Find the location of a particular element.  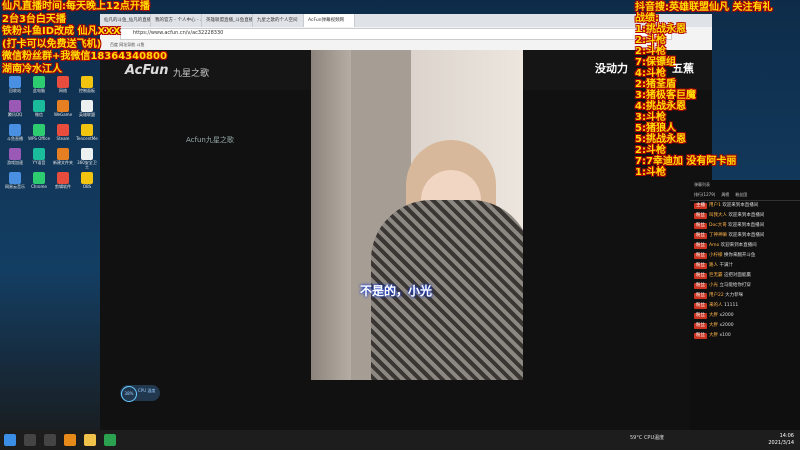

chat-badge: 主播 is located at coordinates (700, 206).